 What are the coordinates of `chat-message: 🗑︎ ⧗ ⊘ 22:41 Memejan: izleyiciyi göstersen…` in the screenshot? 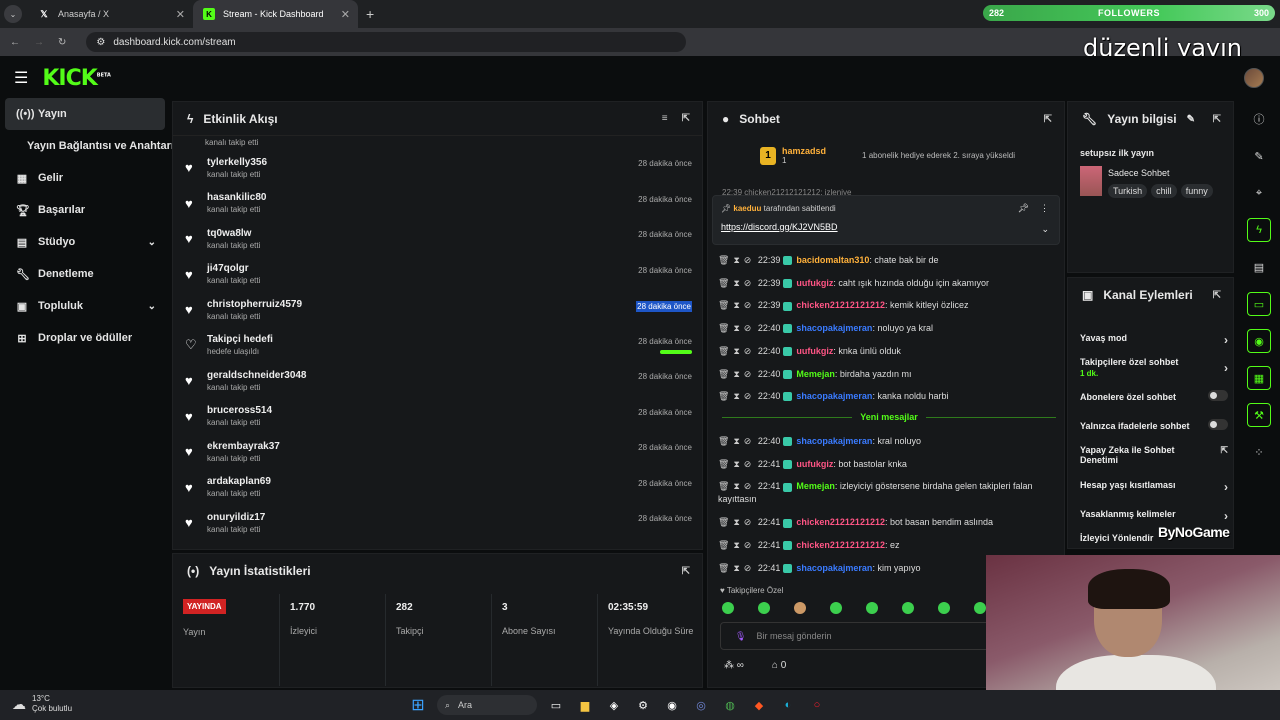 It's located at (888, 493).